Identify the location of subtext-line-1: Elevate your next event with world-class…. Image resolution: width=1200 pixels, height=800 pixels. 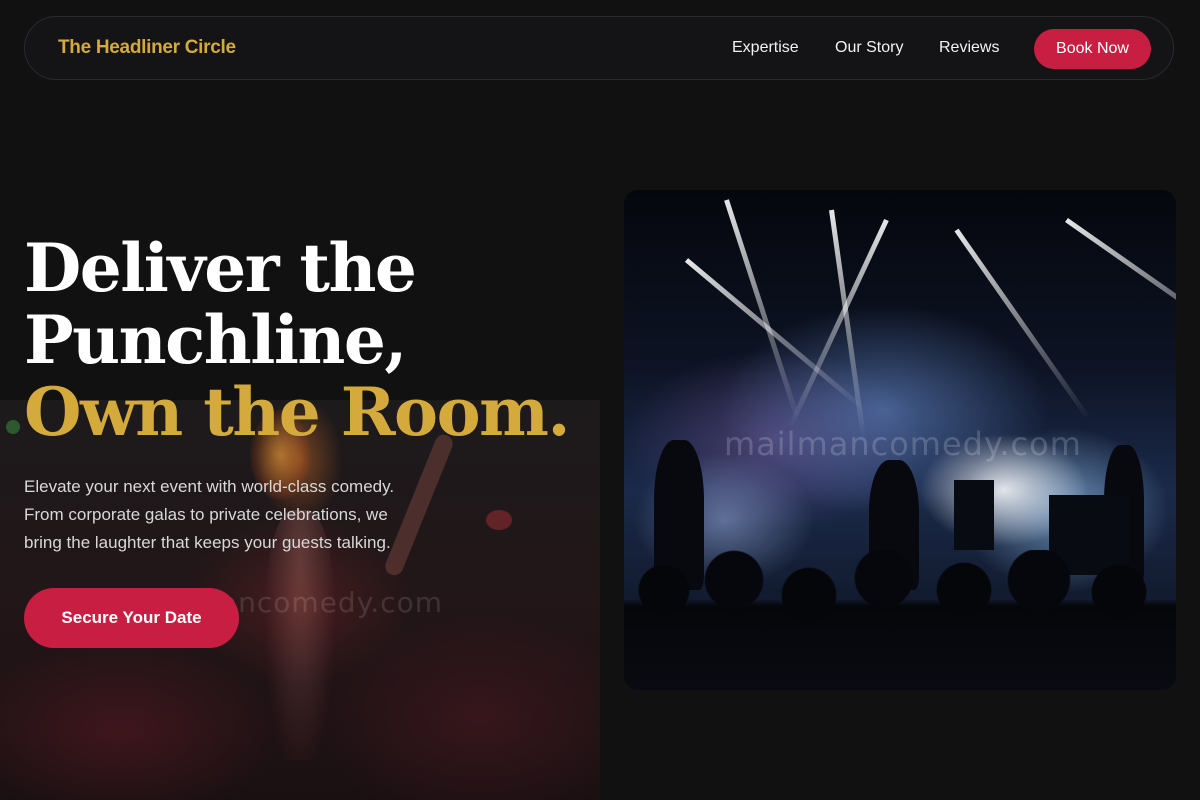
(209, 486).